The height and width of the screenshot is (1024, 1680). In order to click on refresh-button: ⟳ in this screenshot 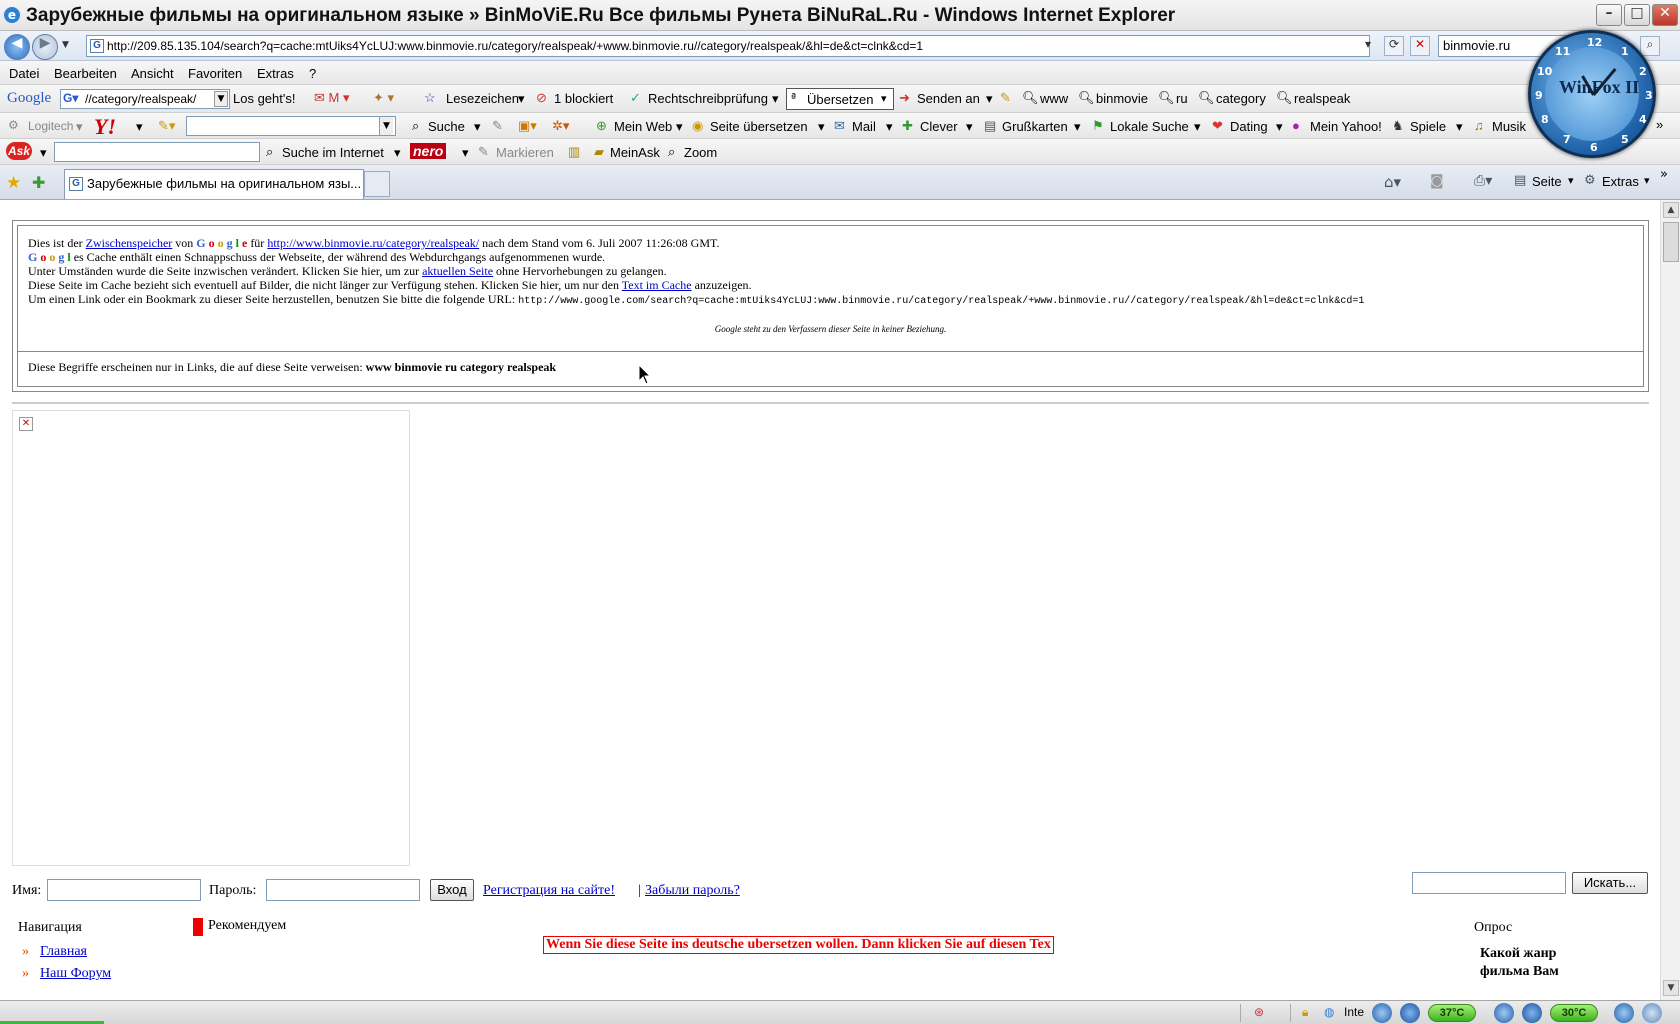, I will do `click(1394, 46)`.